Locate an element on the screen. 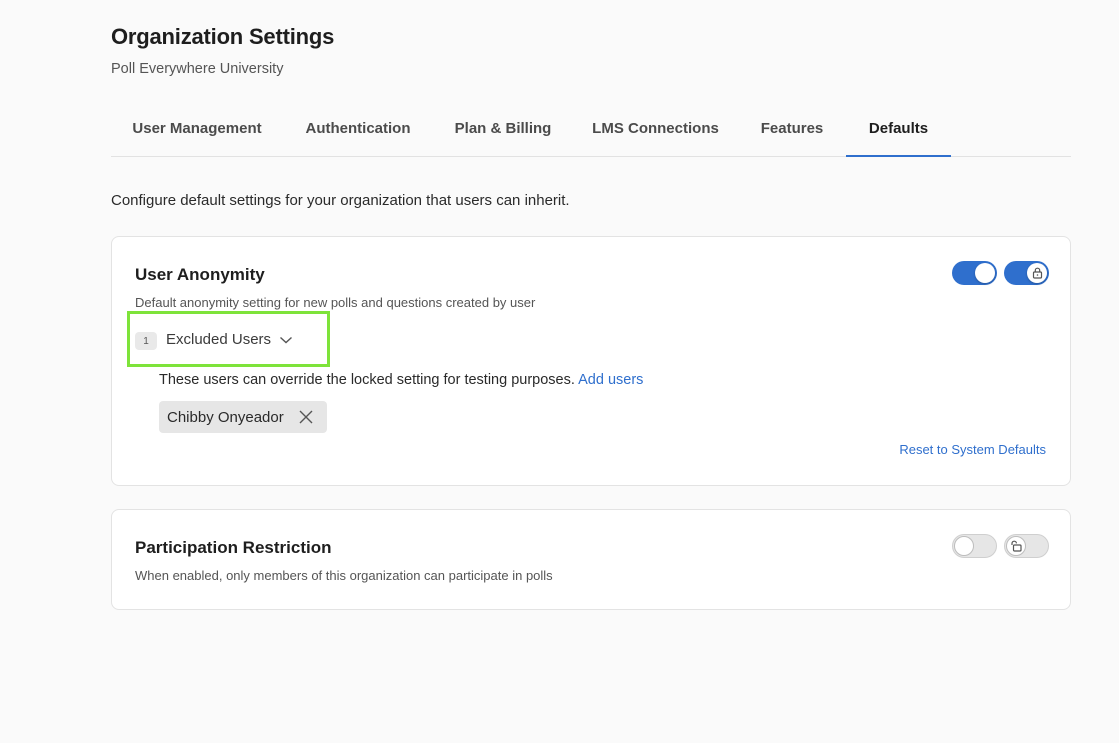 The width and height of the screenshot is (1119, 743). participation-restriction-title: Participation Restriction is located at coordinates (233, 547).